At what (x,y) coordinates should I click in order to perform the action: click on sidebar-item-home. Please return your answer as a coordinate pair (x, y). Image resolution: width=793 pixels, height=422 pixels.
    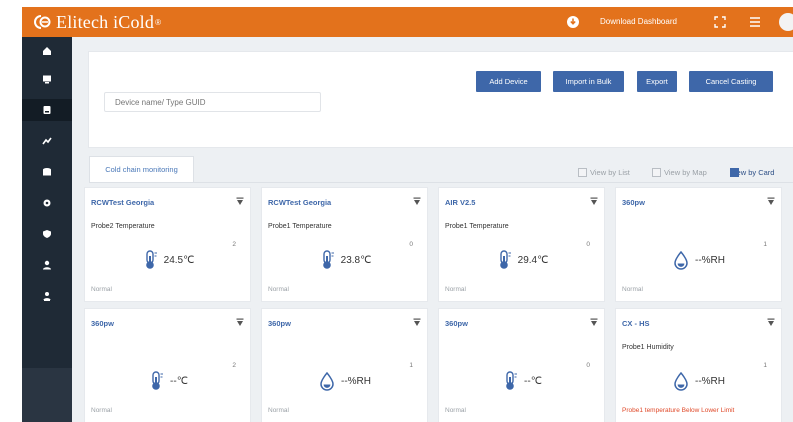
    Looking at the image, I should click on (47, 51).